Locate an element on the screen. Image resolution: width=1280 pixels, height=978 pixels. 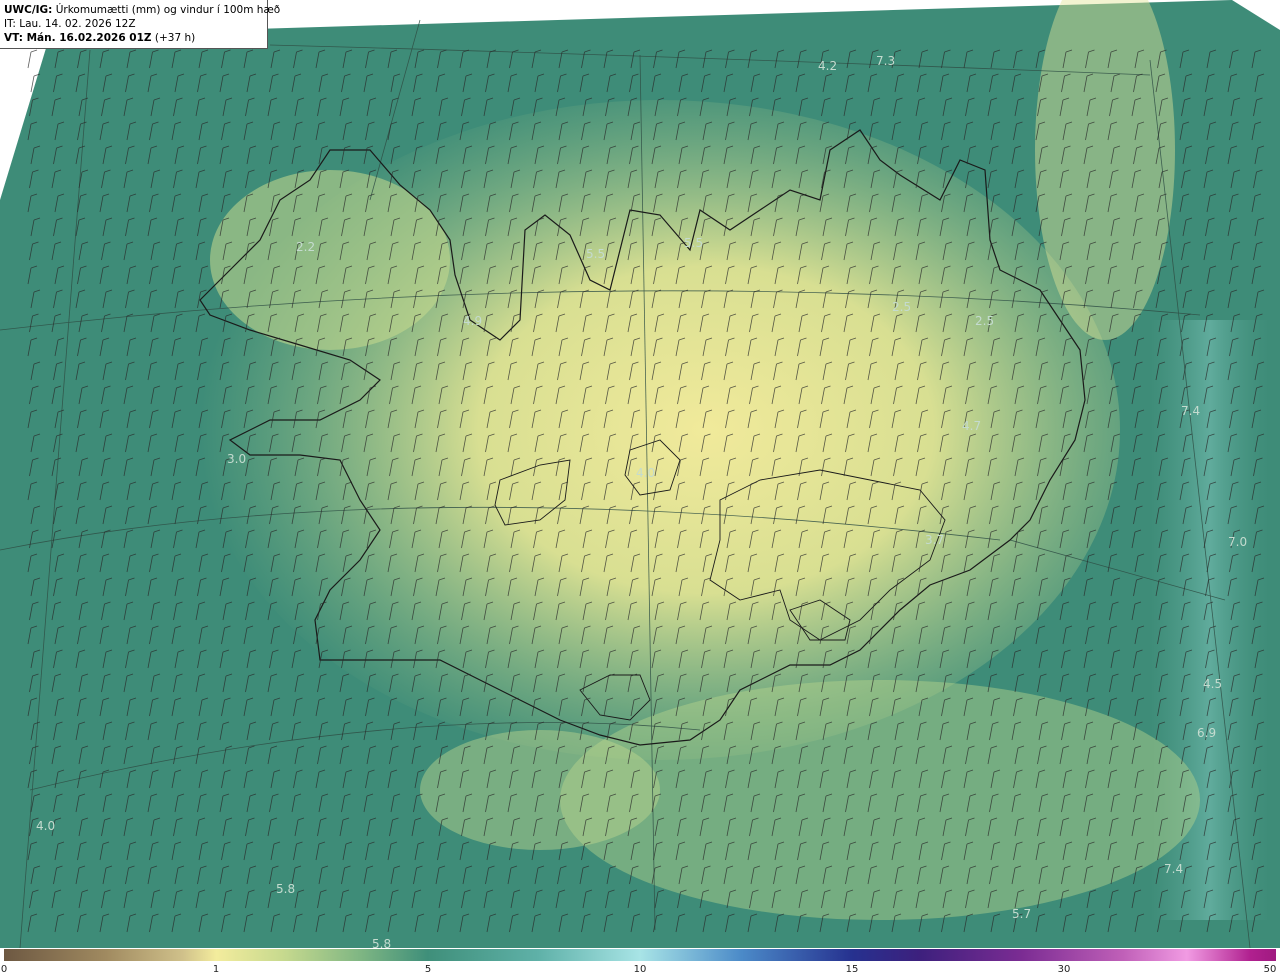
valid-time-row: VT: Mán. 16.02.2026 01Z (+37 h) is located at coordinates (133, 38).